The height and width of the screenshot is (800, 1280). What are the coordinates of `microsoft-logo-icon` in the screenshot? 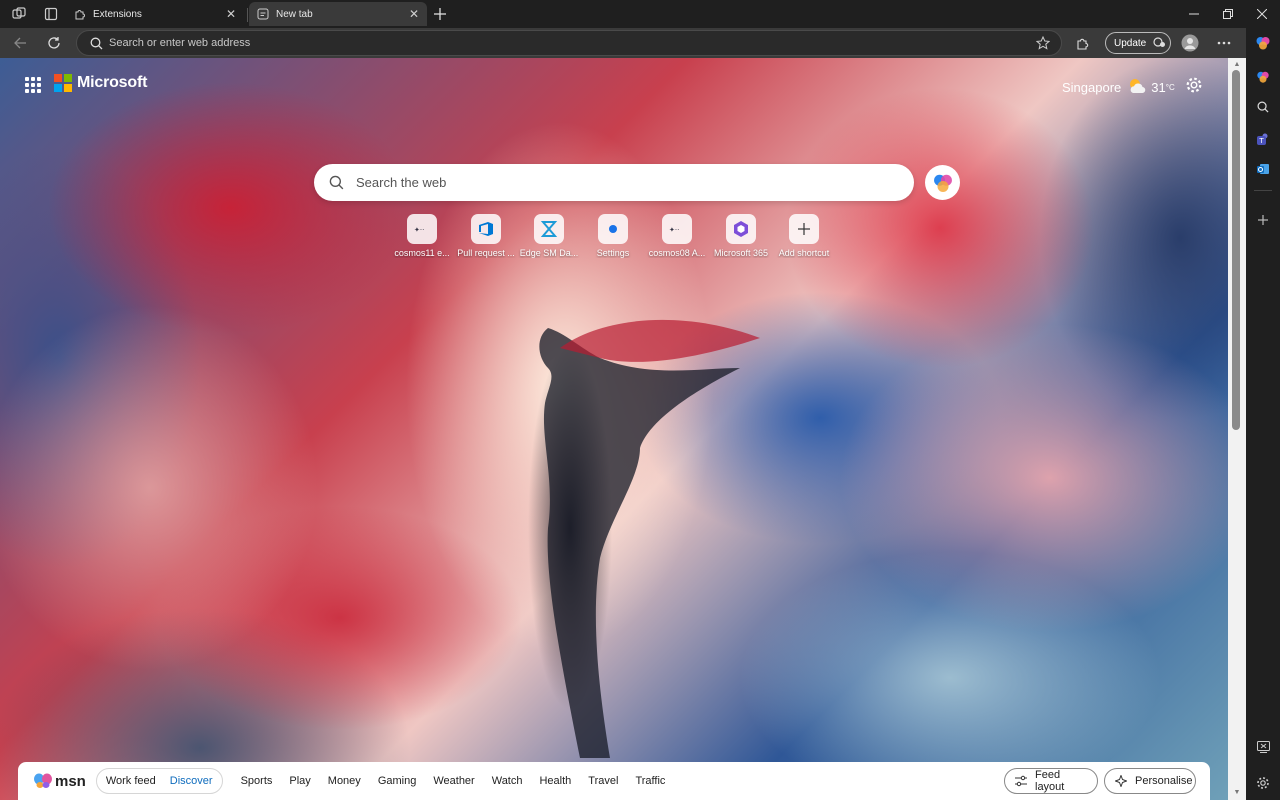 It's located at (63, 83).